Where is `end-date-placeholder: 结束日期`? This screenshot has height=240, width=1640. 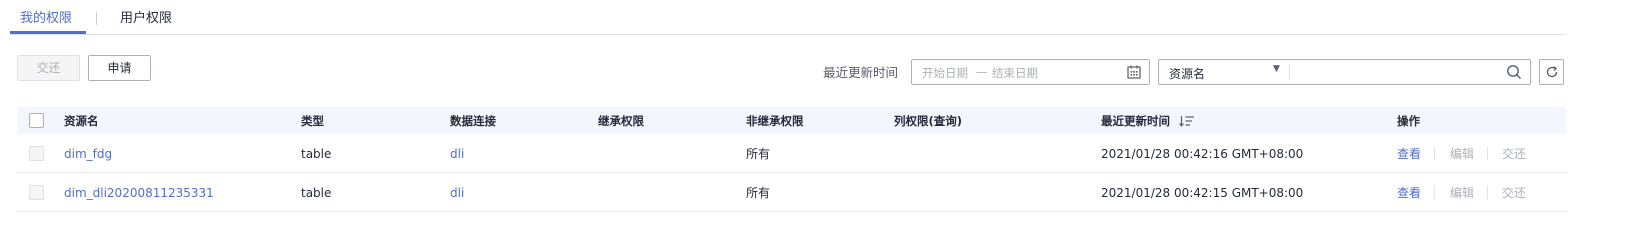
end-date-placeholder: 结束日期 is located at coordinates (1015, 73).